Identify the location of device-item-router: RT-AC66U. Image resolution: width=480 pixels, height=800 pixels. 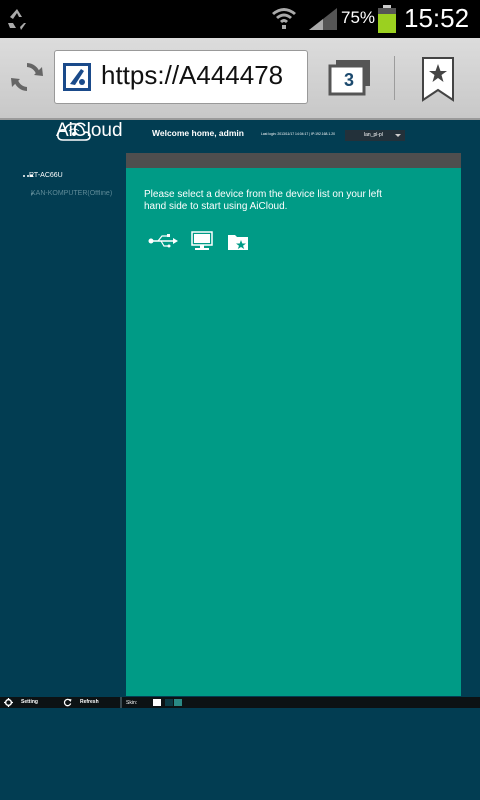
(43, 175).